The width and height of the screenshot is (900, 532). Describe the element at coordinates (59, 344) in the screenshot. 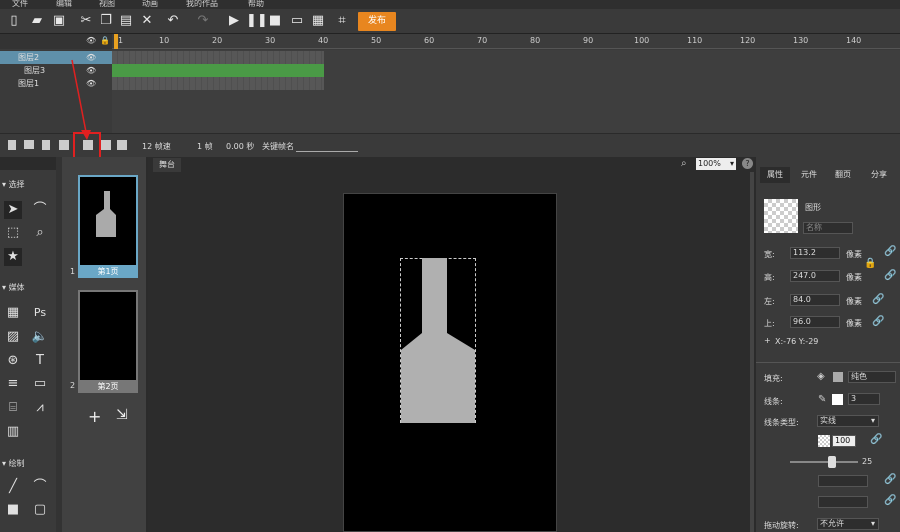

I see `panel-splitter` at that location.